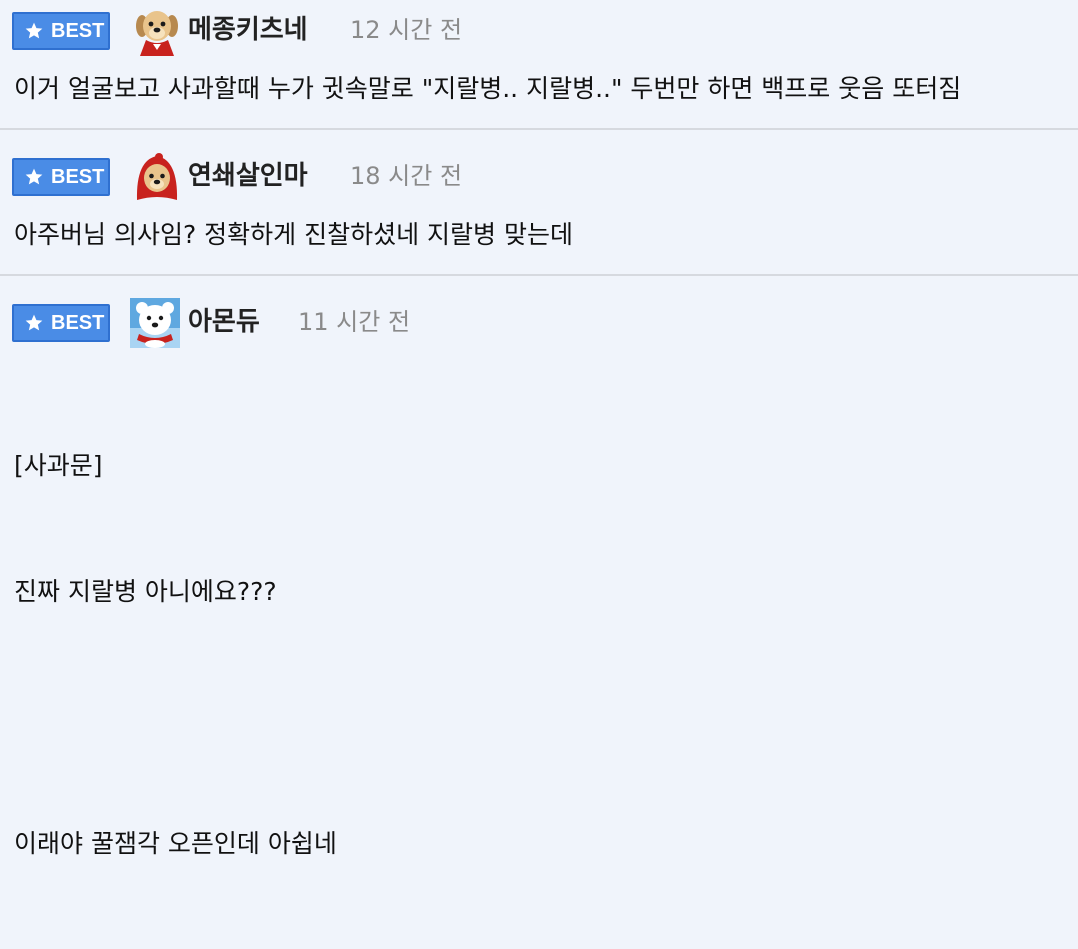 The height and width of the screenshot is (949, 1078). I want to click on timestamp: 18 시간 전, so click(406, 176).